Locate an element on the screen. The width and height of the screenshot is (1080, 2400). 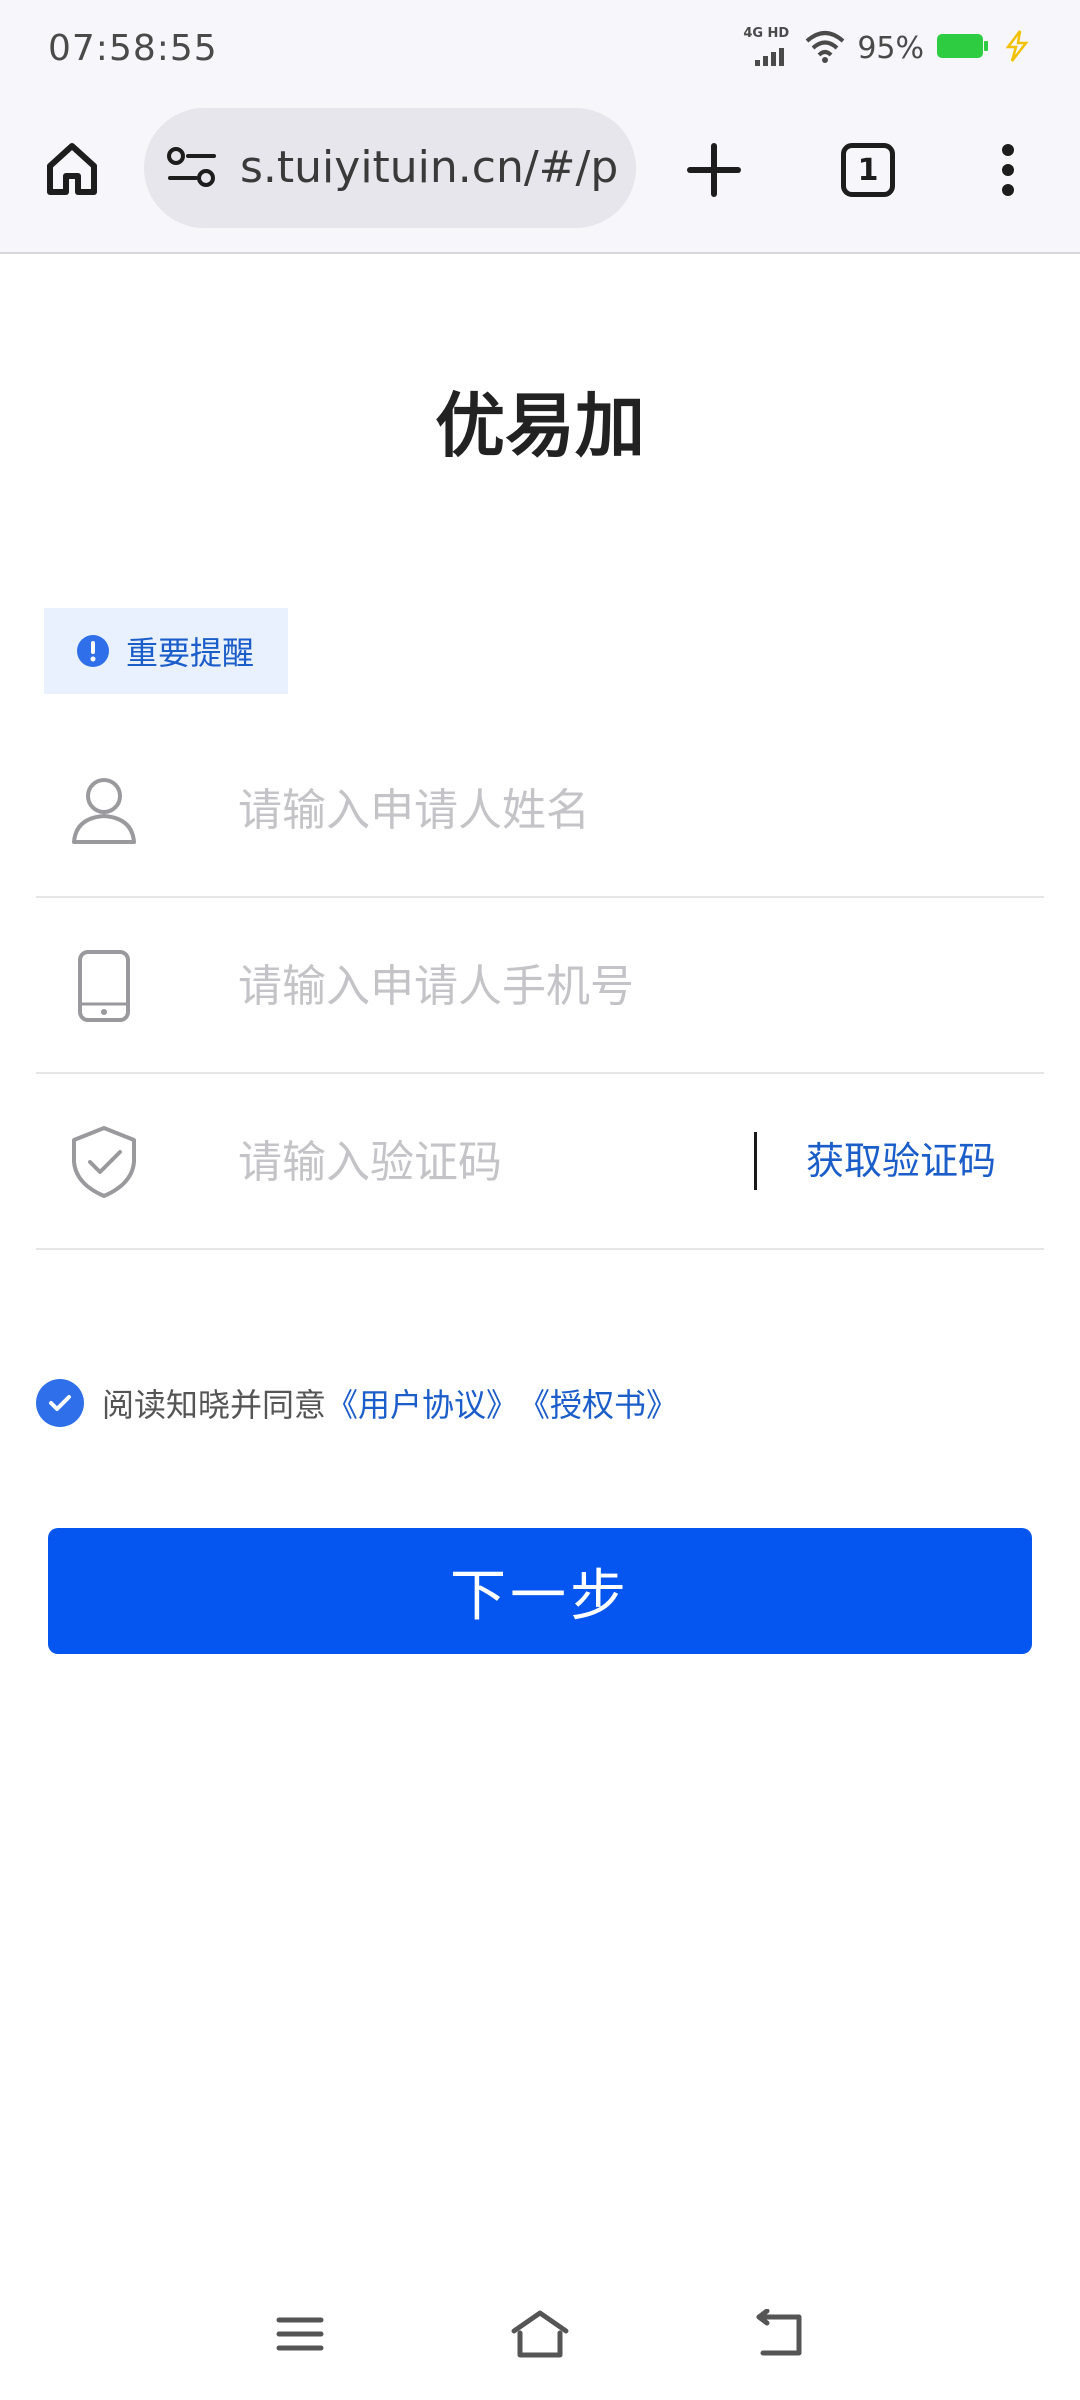
network-type: 4G HD is located at coordinates (766, 33).